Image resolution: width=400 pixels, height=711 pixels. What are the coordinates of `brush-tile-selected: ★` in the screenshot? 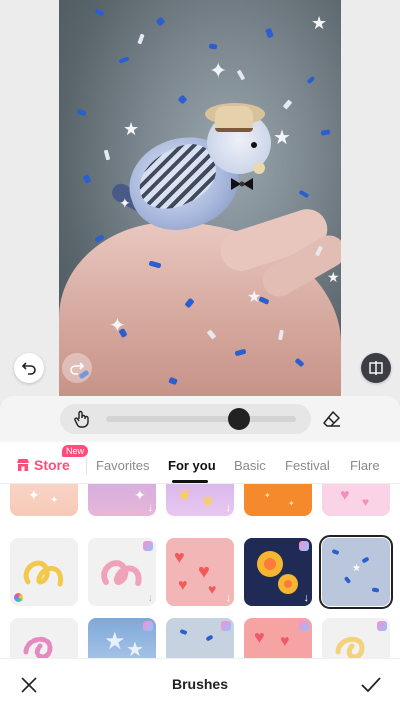 It's located at (356, 572).